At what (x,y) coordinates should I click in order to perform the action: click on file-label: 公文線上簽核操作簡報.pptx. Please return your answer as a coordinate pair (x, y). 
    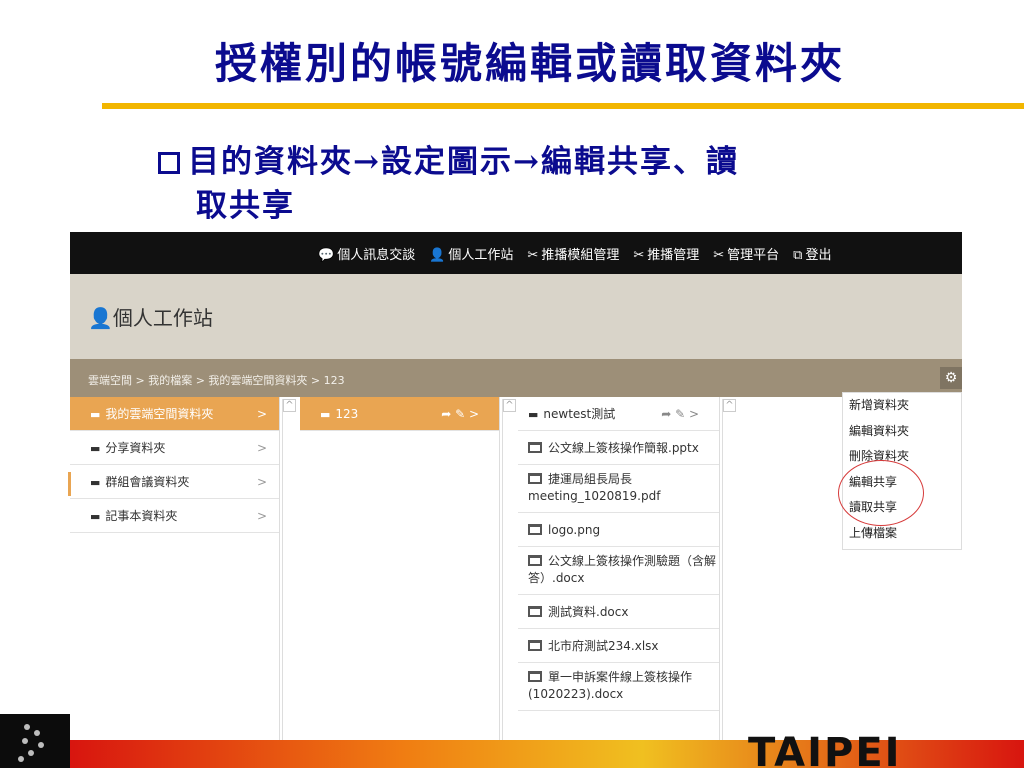
    Looking at the image, I should click on (623, 448).